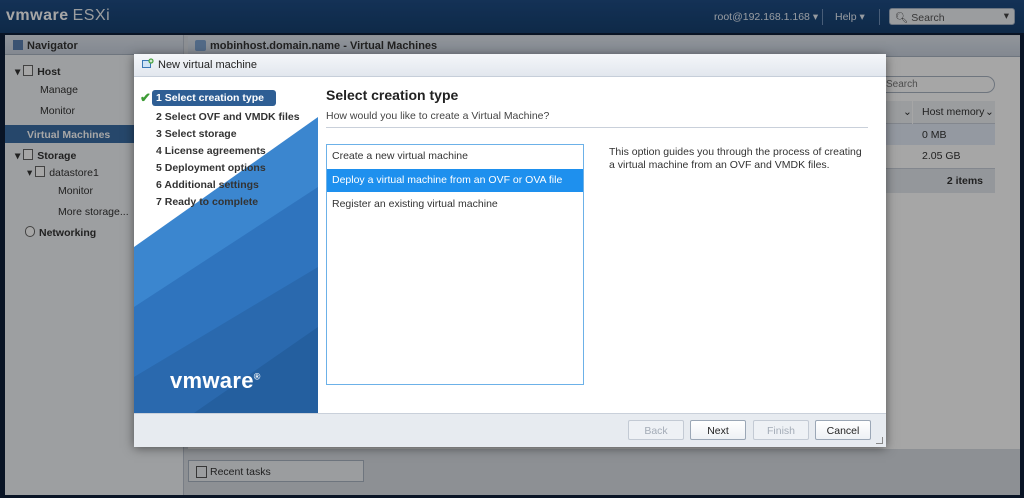  I want to click on new-vm-icon, so click(148, 63).